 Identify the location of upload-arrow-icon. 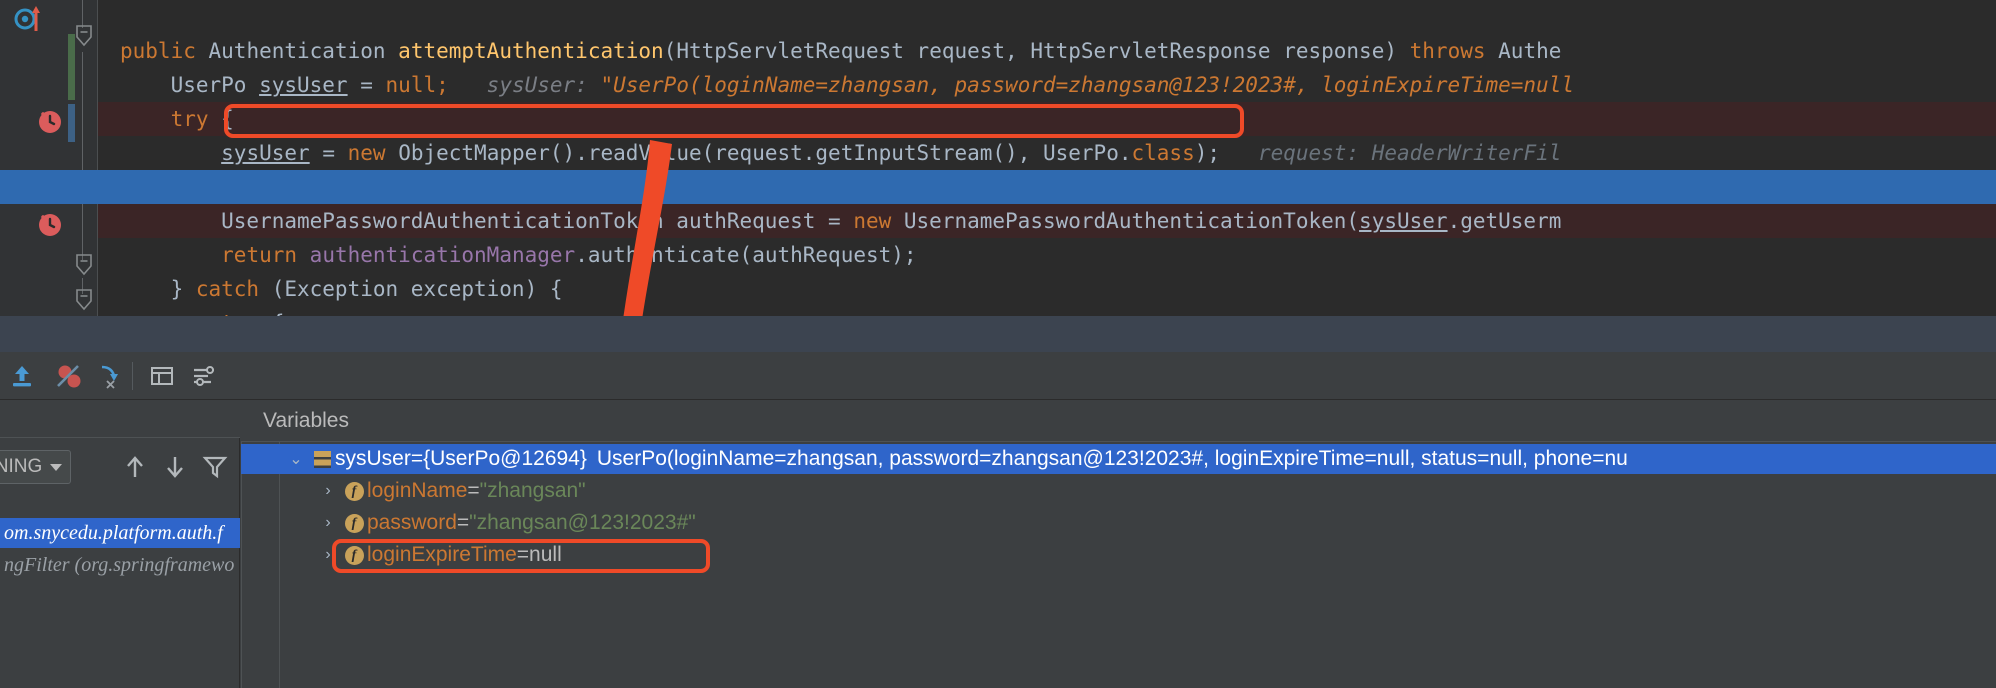
(22, 376).